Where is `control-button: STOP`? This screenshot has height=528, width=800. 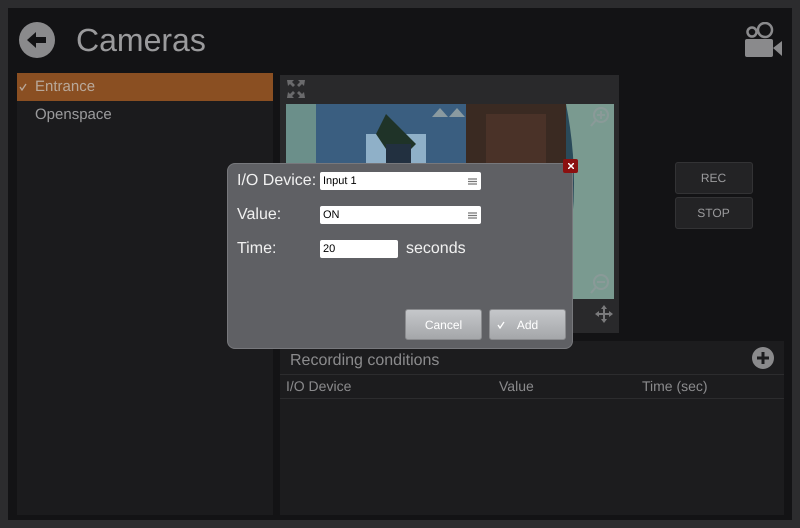 control-button: STOP is located at coordinates (713, 213).